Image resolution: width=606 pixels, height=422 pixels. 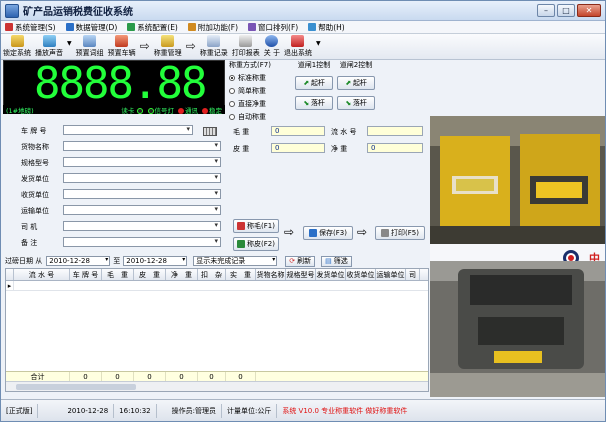 I want to click on minimize-button: –, so click(x=546, y=10).